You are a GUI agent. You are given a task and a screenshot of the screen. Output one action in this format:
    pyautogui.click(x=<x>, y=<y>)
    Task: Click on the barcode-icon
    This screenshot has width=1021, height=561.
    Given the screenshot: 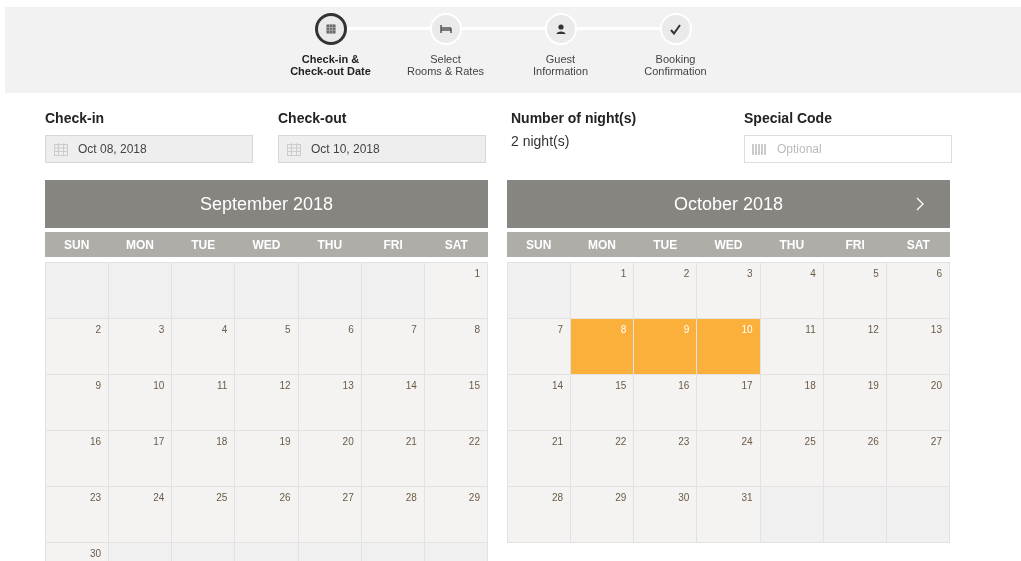 What is the action you would take?
    pyautogui.click(x=760, y=149)
    